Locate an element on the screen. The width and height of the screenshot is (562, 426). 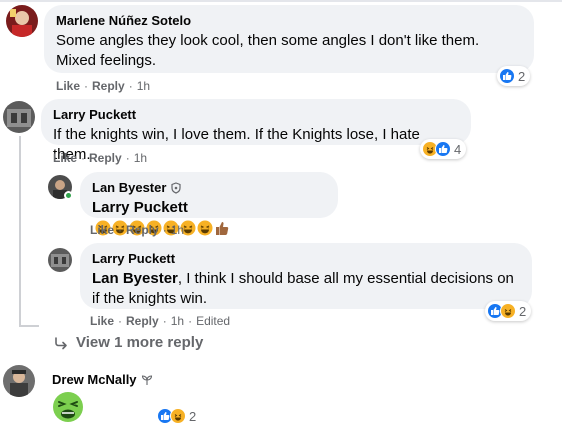
comment-author: Lan Byester is located at coordinates (209, 188).